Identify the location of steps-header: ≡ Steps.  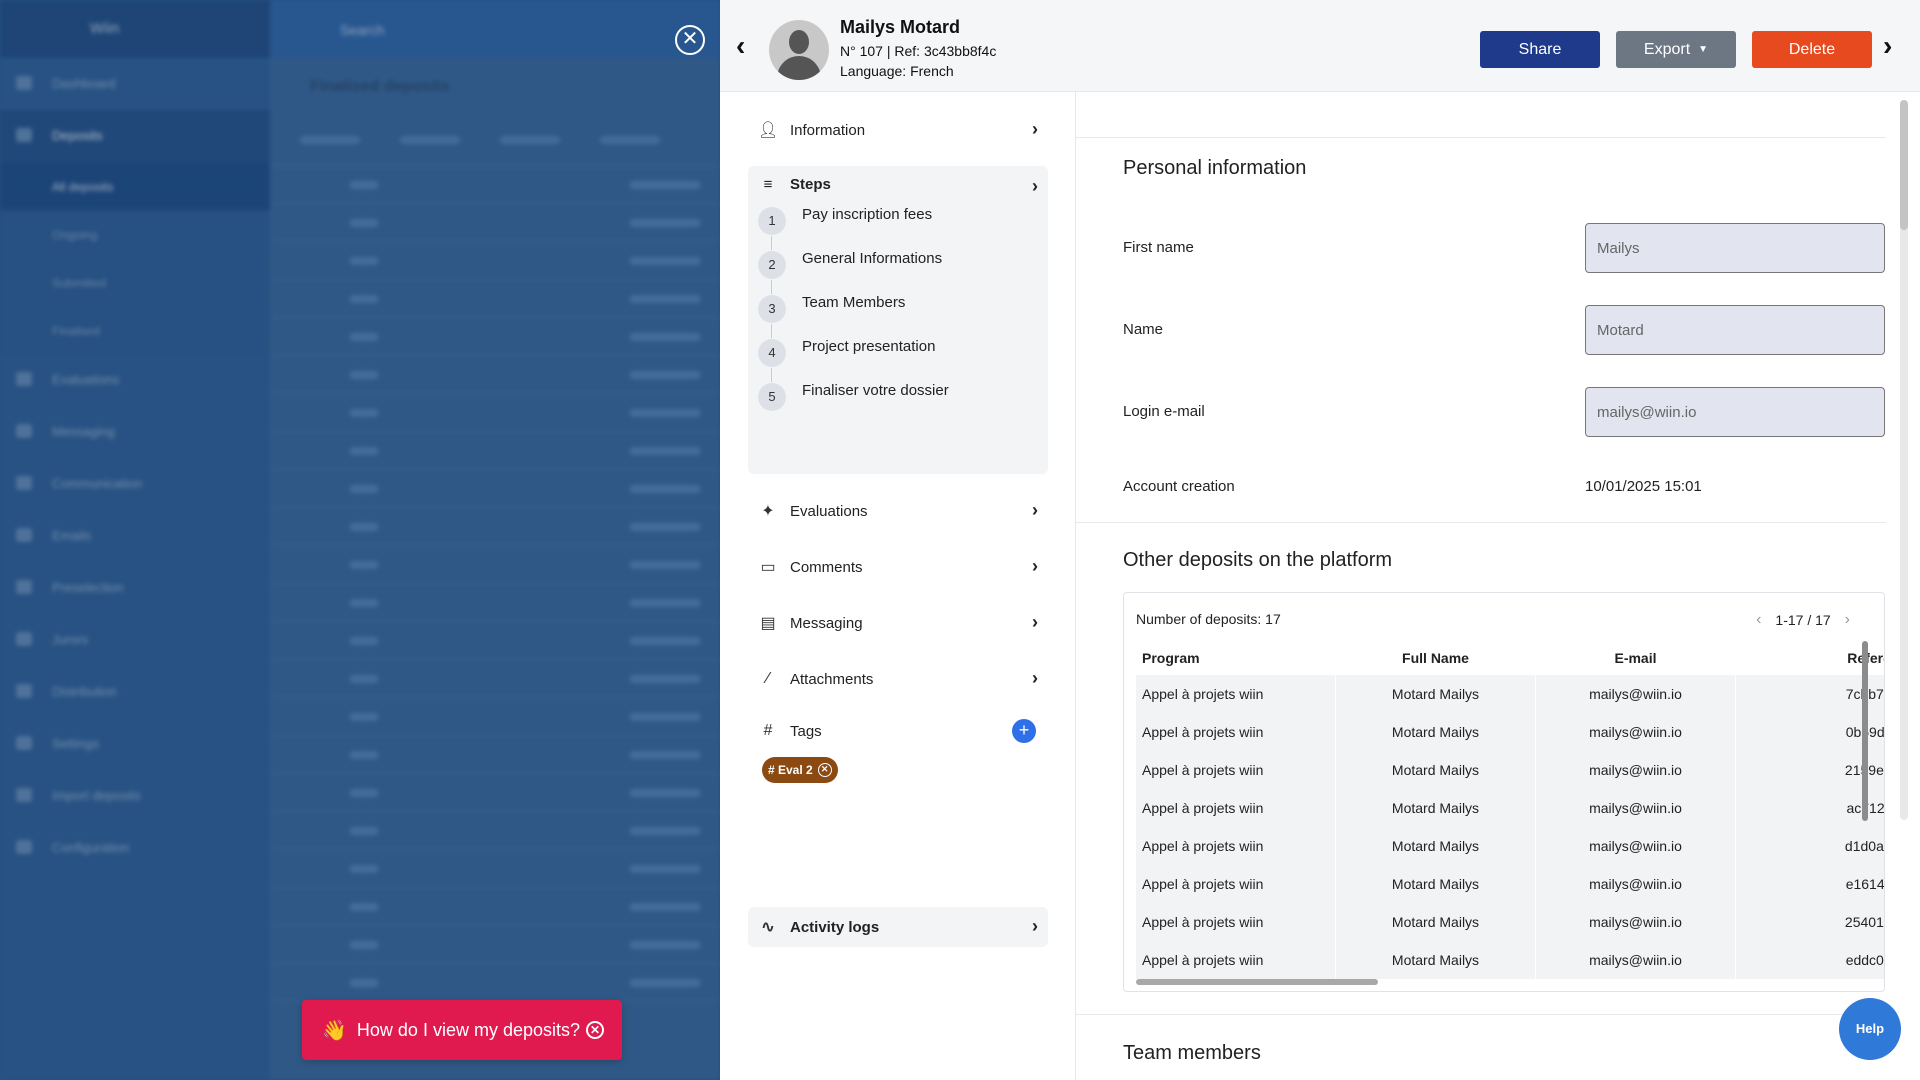
(794, 184).